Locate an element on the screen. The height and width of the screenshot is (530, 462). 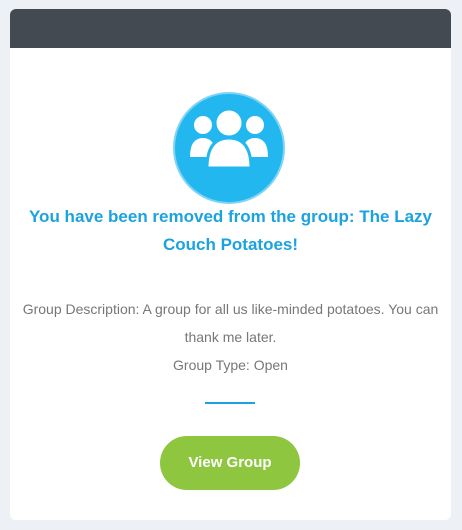
card-header is located at coordinates (230, 28).